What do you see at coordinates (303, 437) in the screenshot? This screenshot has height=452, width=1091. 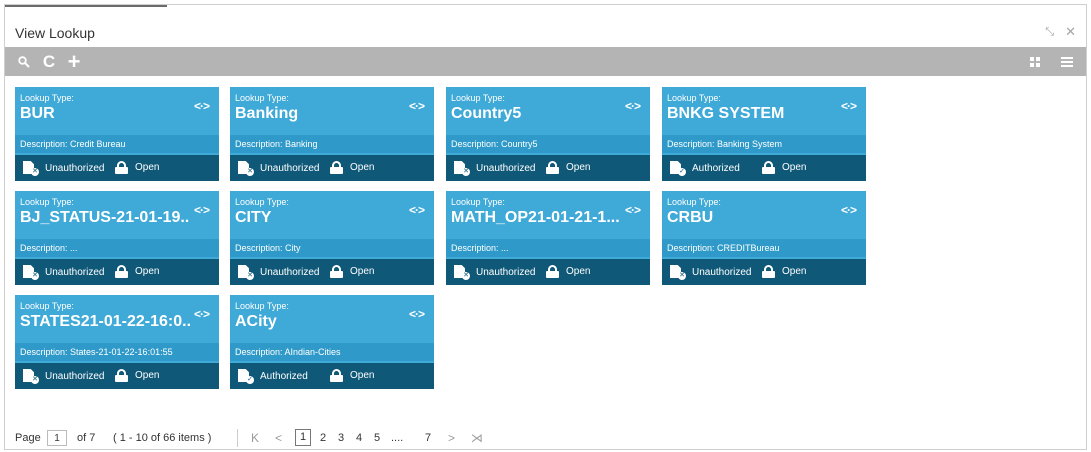 I see `page-1-button: 1` at bounding box center [303, 437].